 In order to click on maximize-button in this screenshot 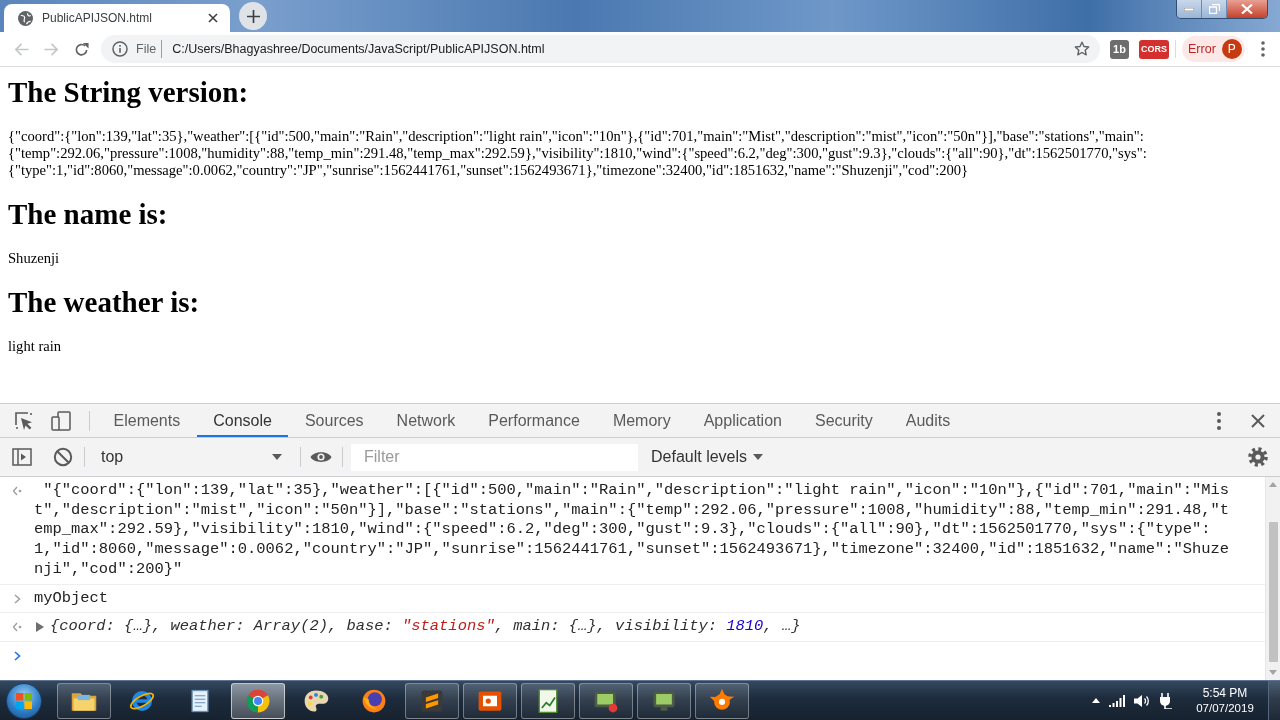, I will do `click(1214, 9)`.